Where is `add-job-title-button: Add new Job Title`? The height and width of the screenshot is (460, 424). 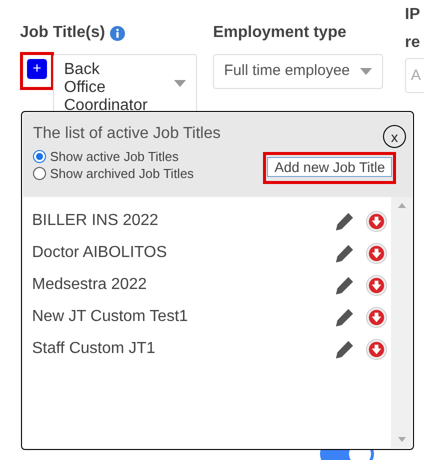
add-job-title-button: Add new Job Title is located at coordinates (329, 167).